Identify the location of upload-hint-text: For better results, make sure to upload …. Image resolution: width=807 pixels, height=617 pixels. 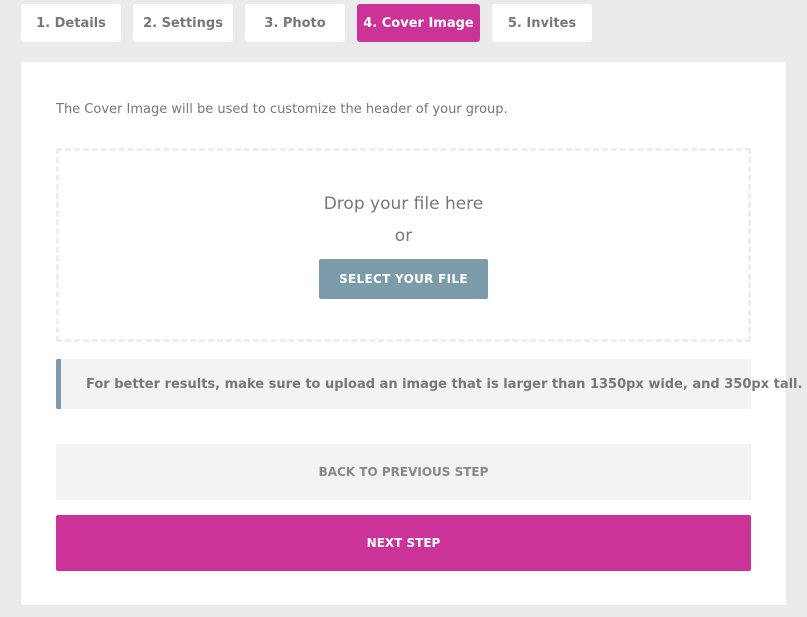
(444, 384).